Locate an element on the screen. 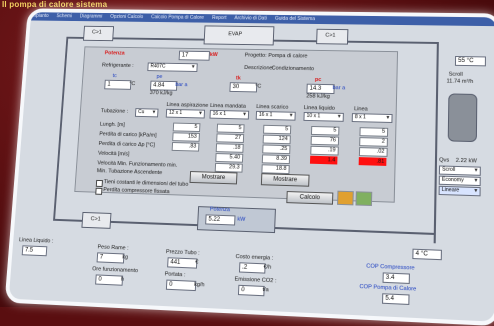  tubazione-select: Cu ▼ is located at coordinates (147, 112).